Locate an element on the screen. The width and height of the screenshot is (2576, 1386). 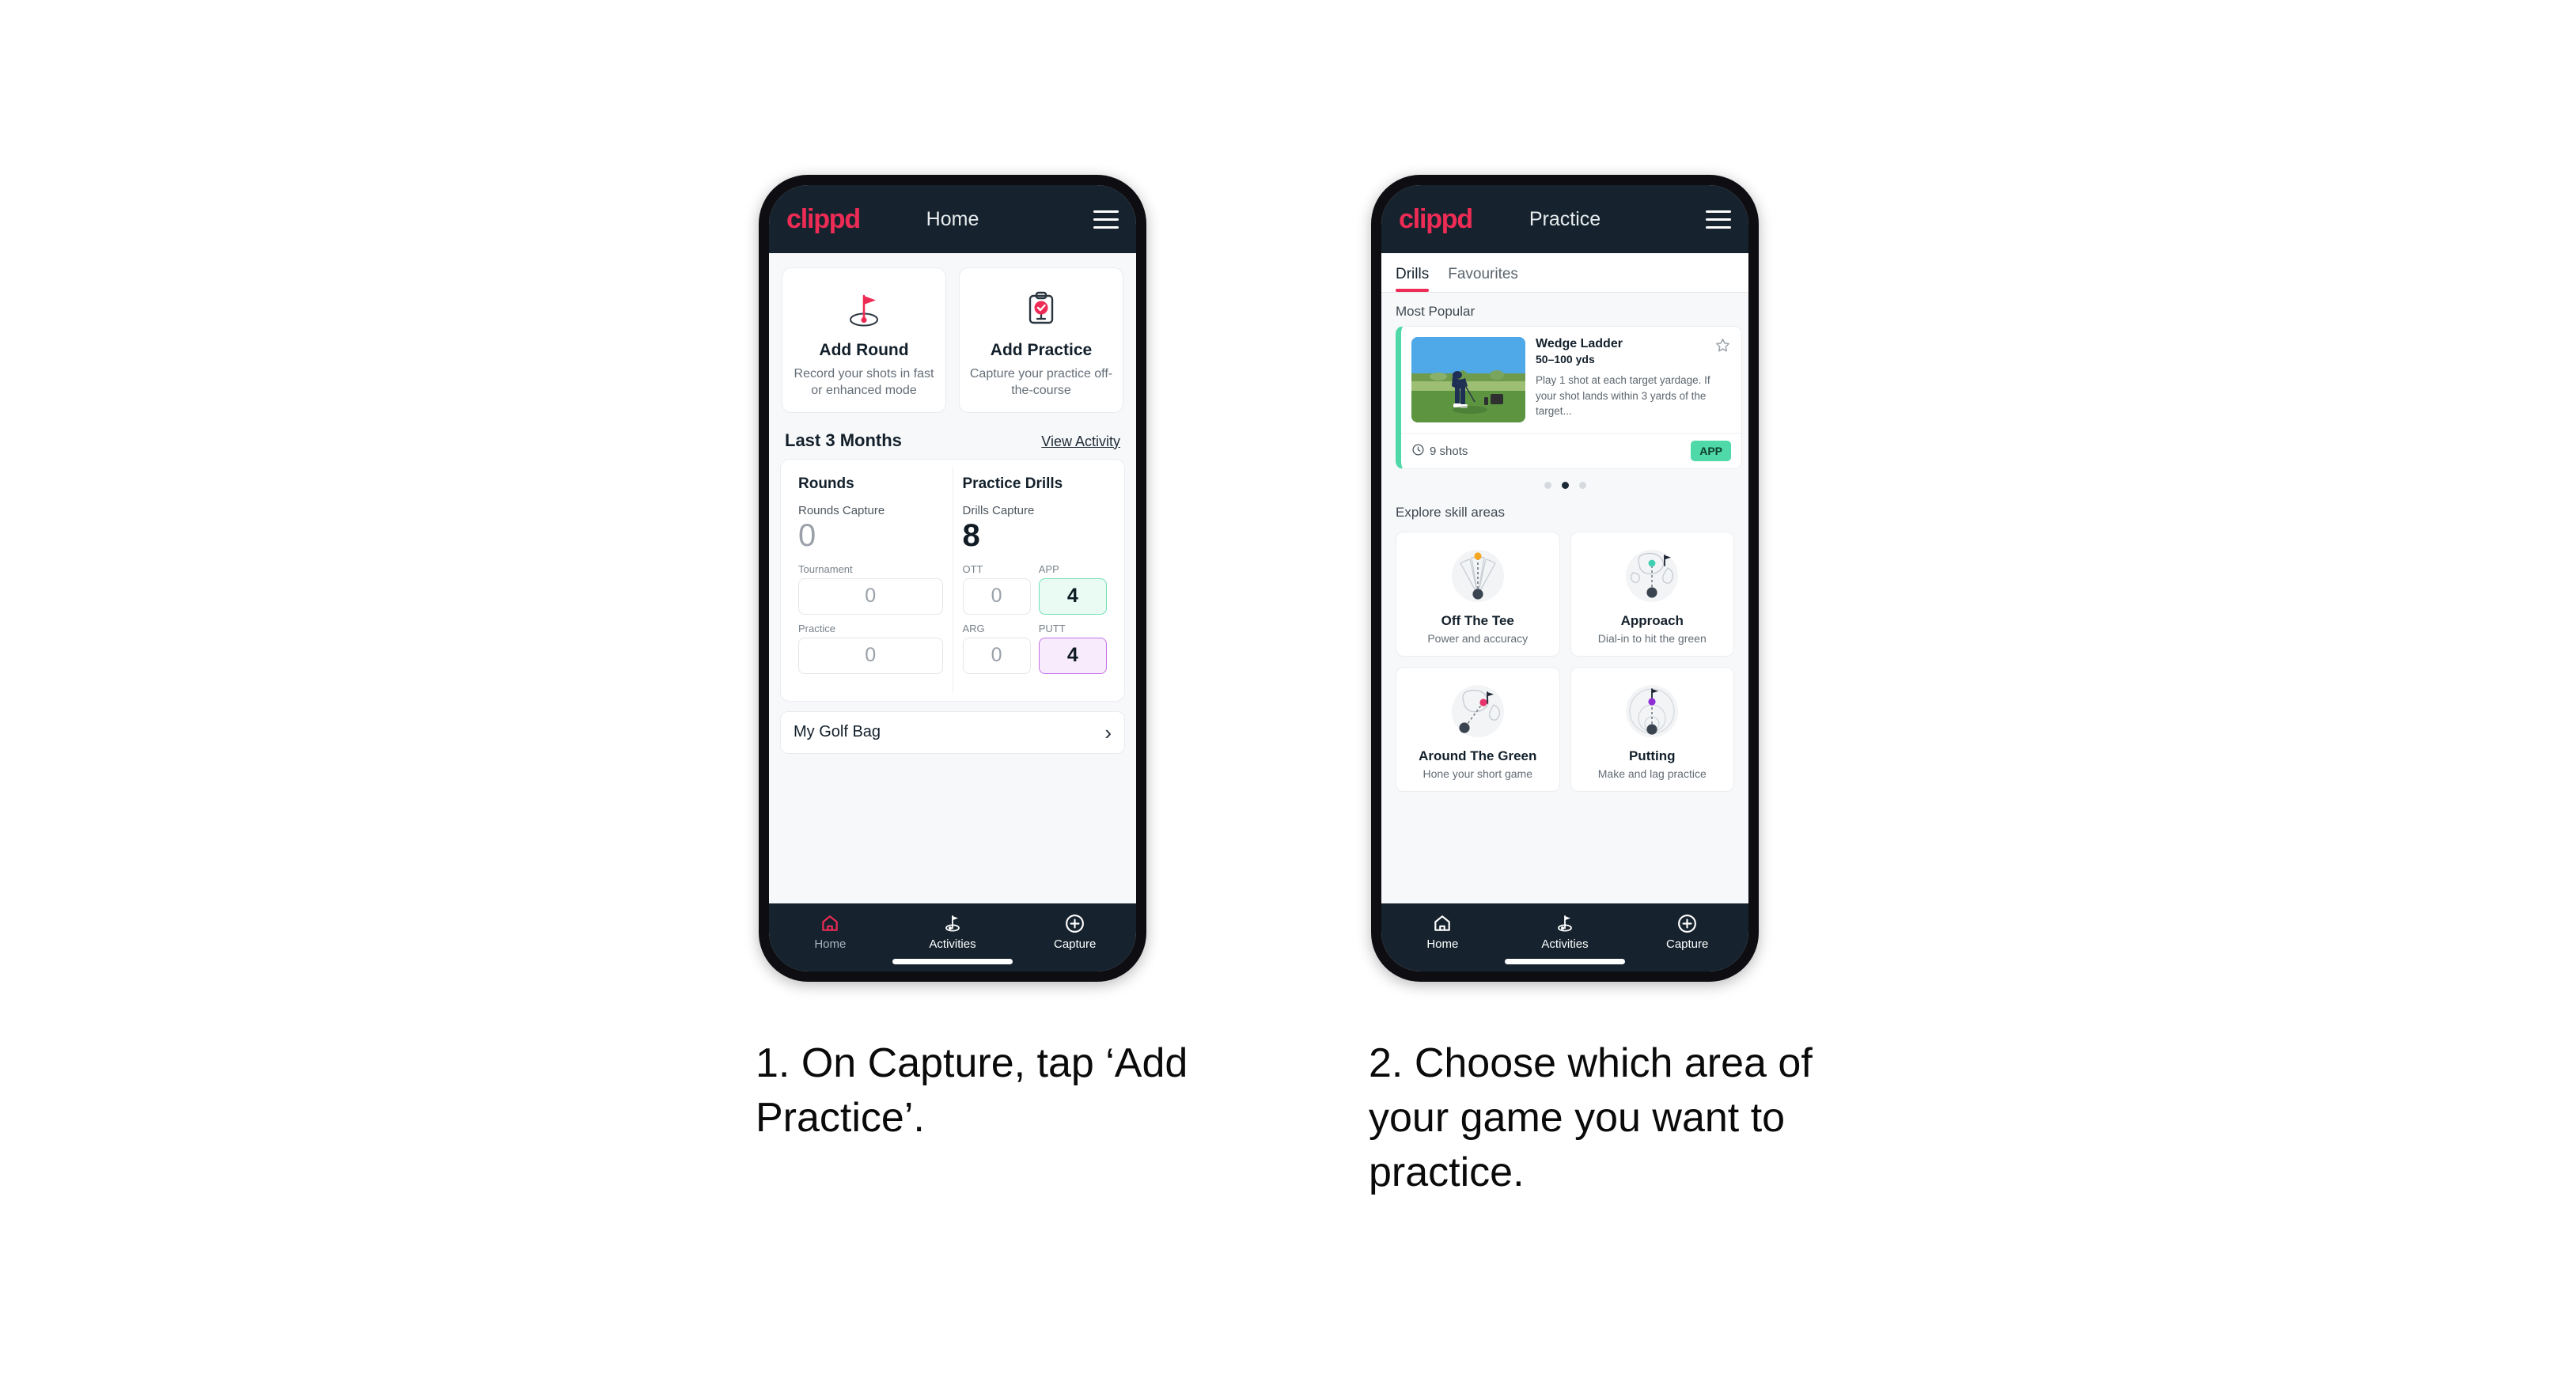
caption-step-1: 1. On Capture, tap ‘Add Practice’. is located at coordinates (972, 1091).